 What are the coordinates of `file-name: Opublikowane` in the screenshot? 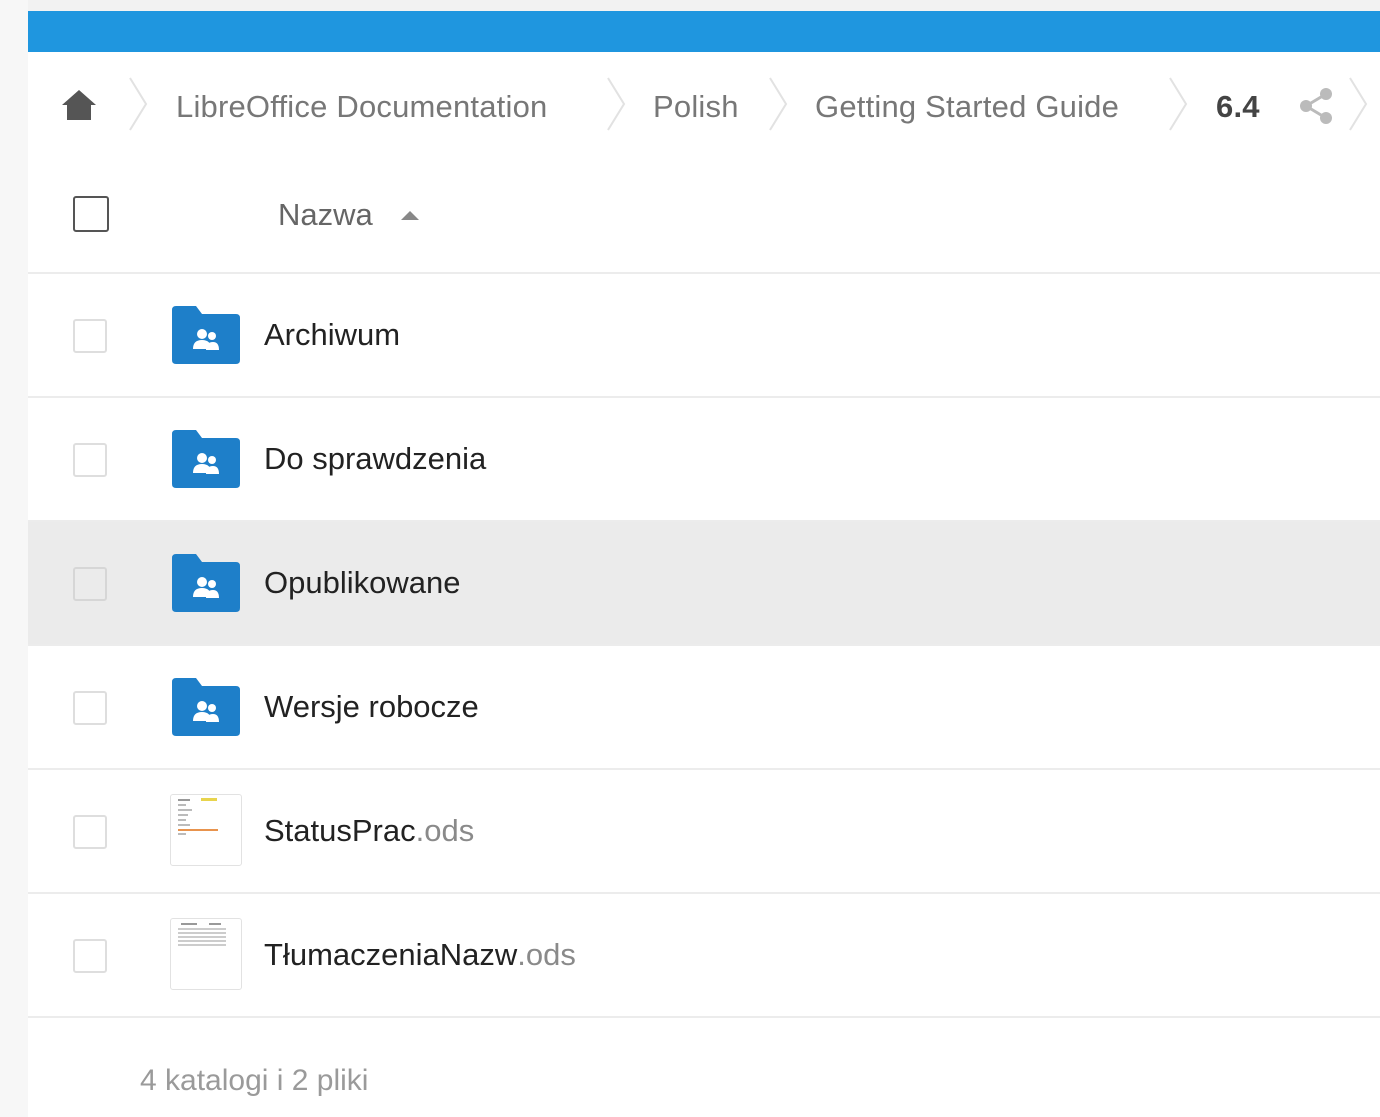 It's located at (362, 583).